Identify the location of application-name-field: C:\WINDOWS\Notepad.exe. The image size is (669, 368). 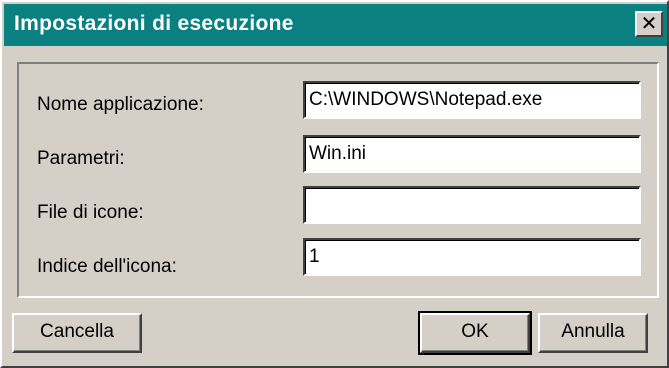
(472, 100).